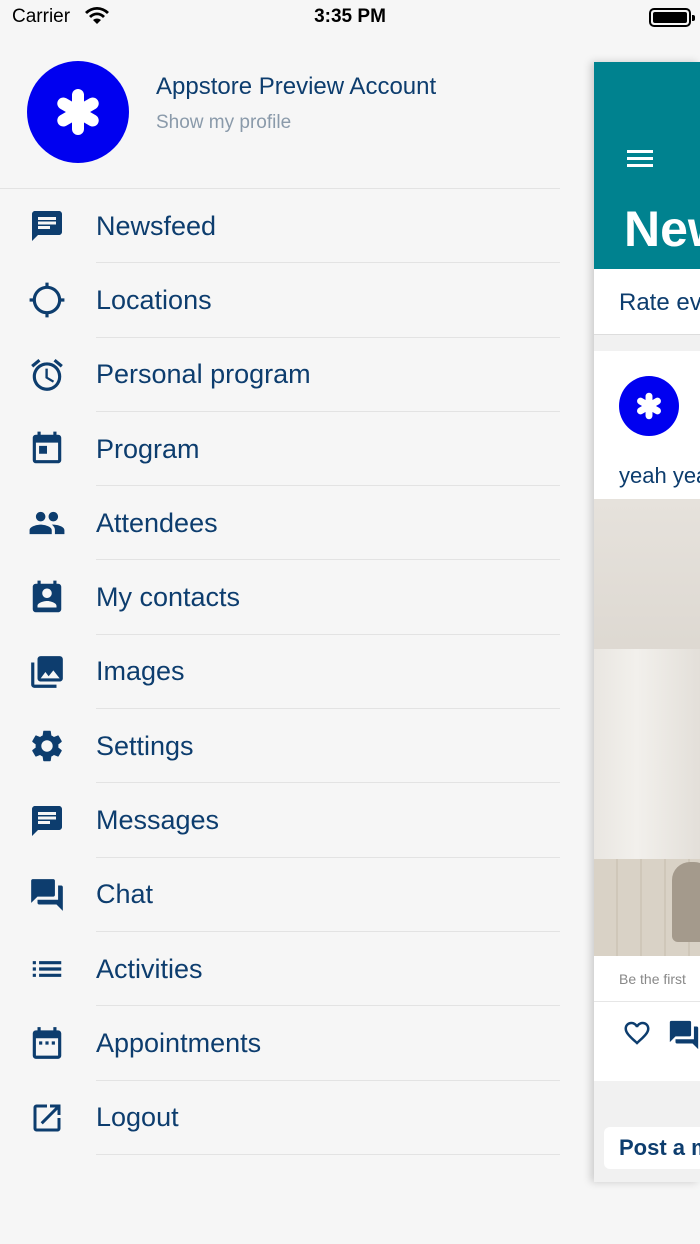  Describe the element at coordinates (137, 1117) in the screenshot. I see `menu-label: Logout` at that location.